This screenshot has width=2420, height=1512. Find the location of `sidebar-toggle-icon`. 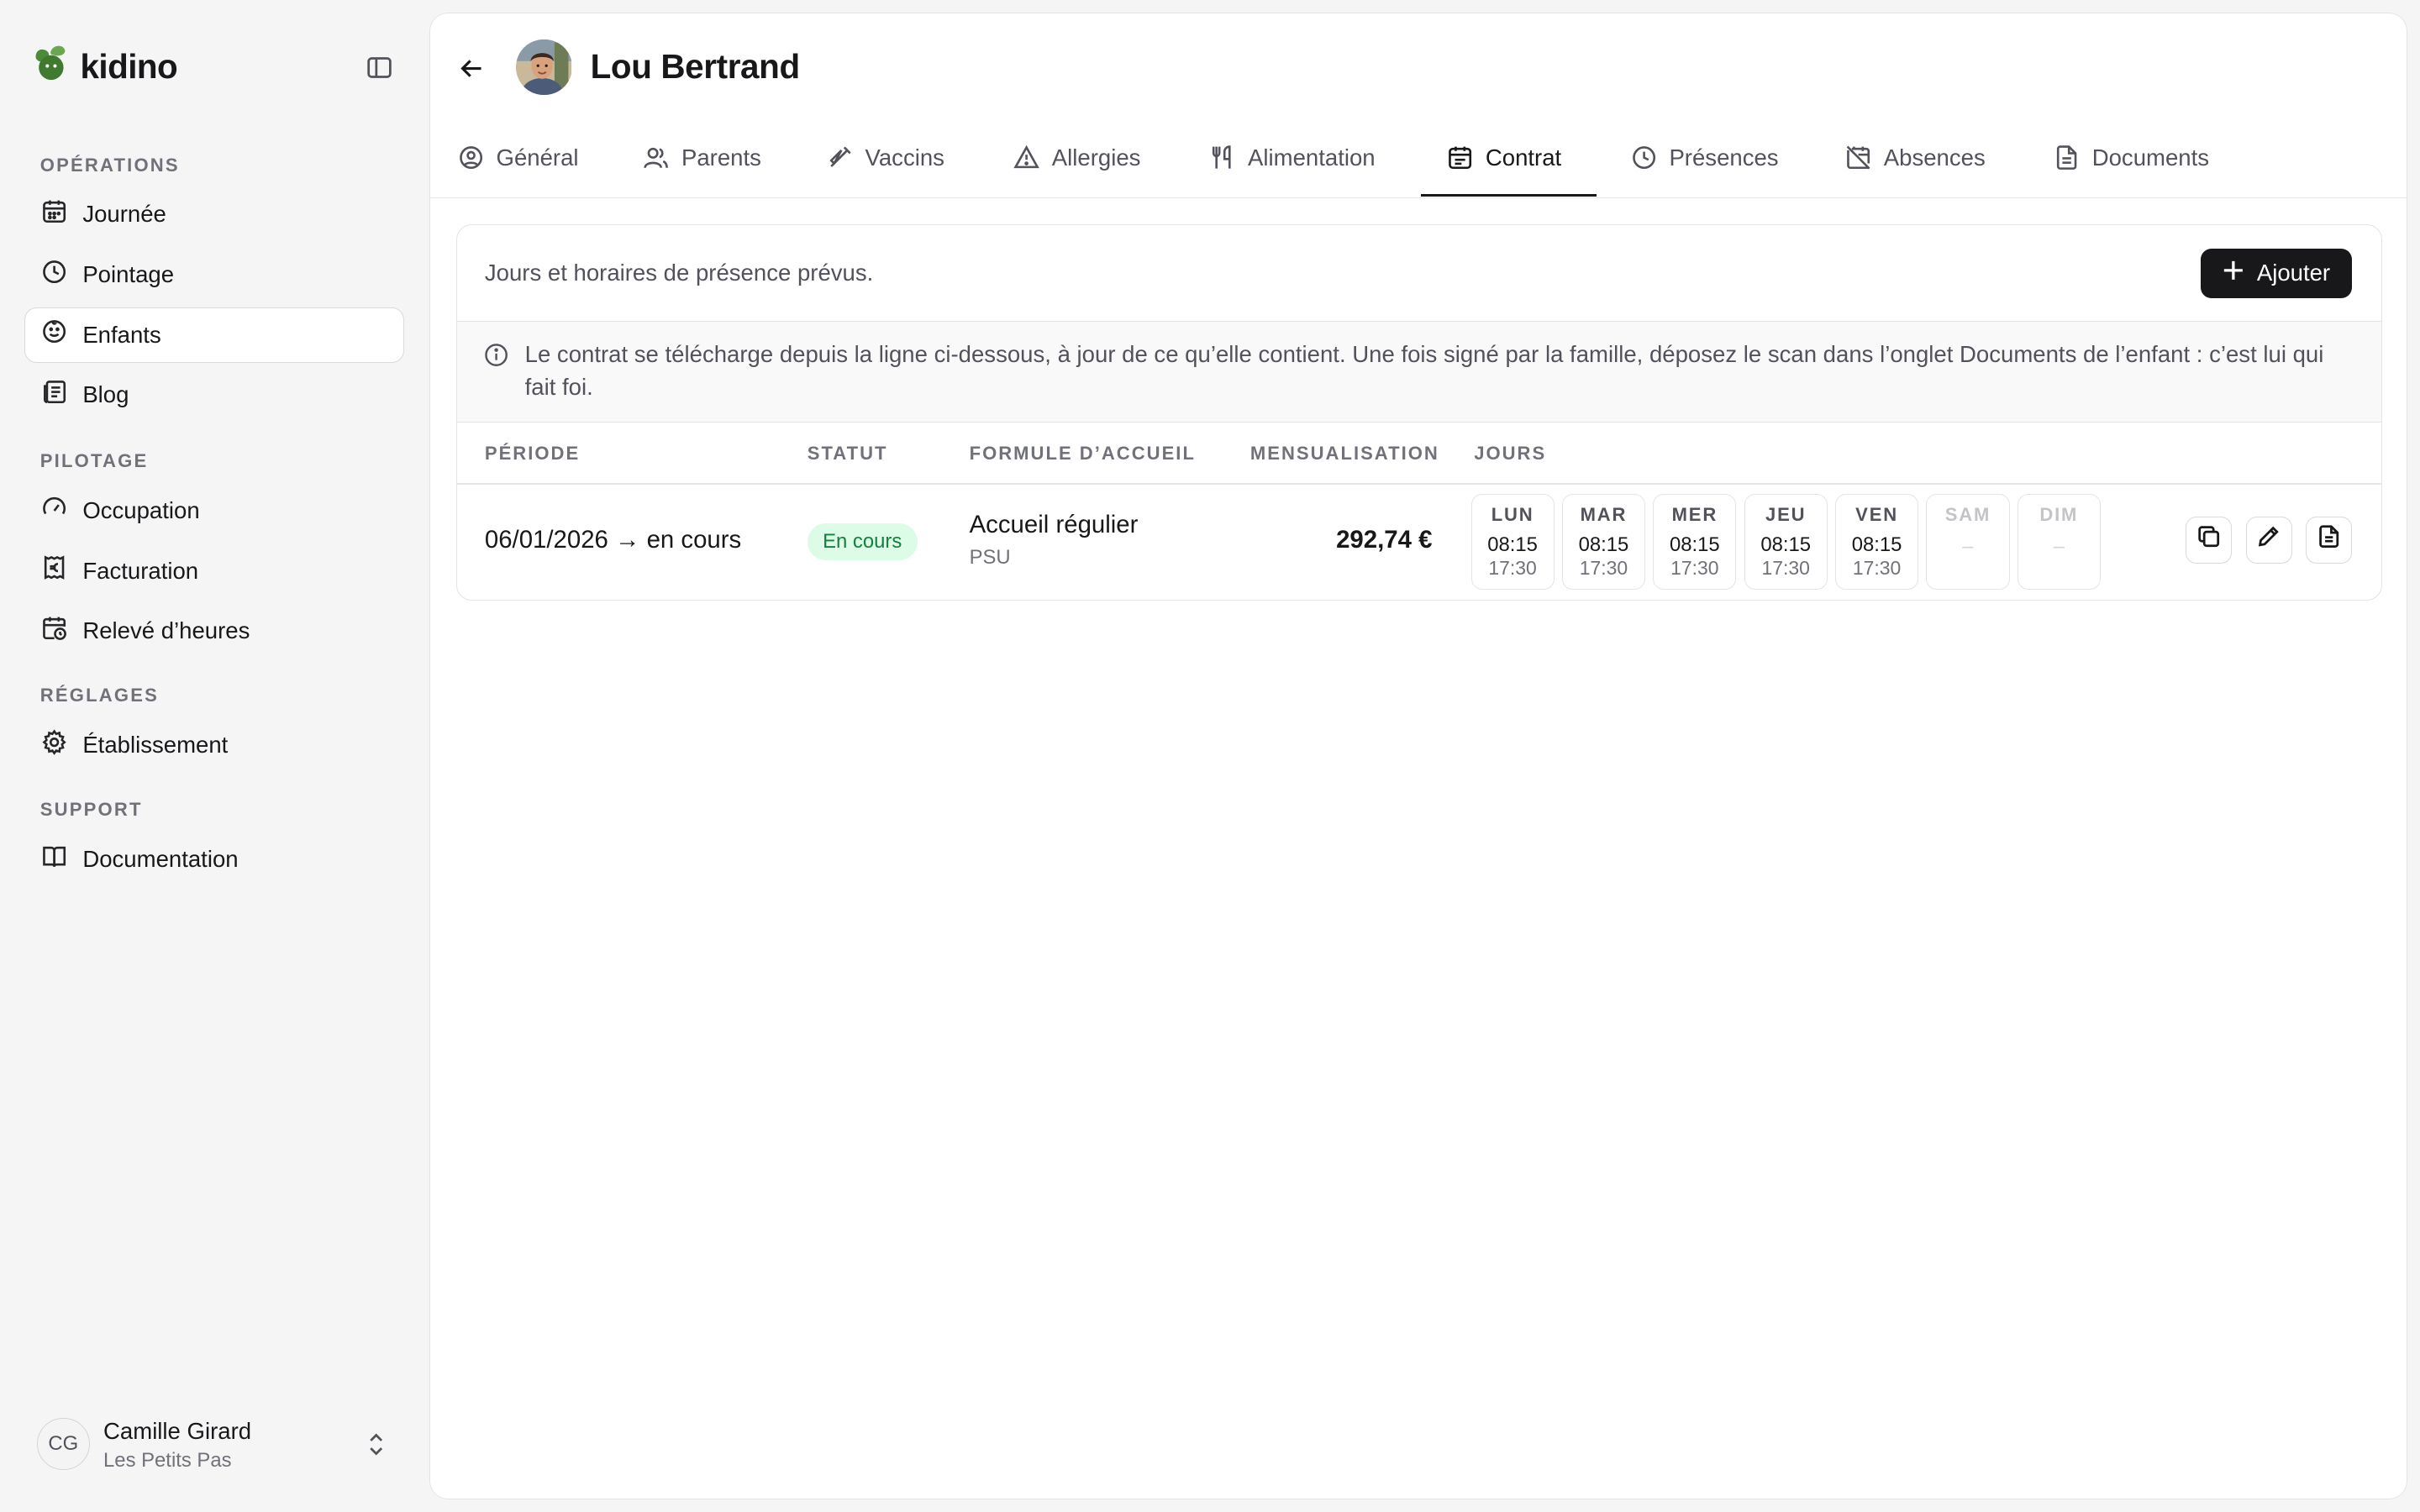

sidebar-toggle-icon is located at coordinates (379, 67).